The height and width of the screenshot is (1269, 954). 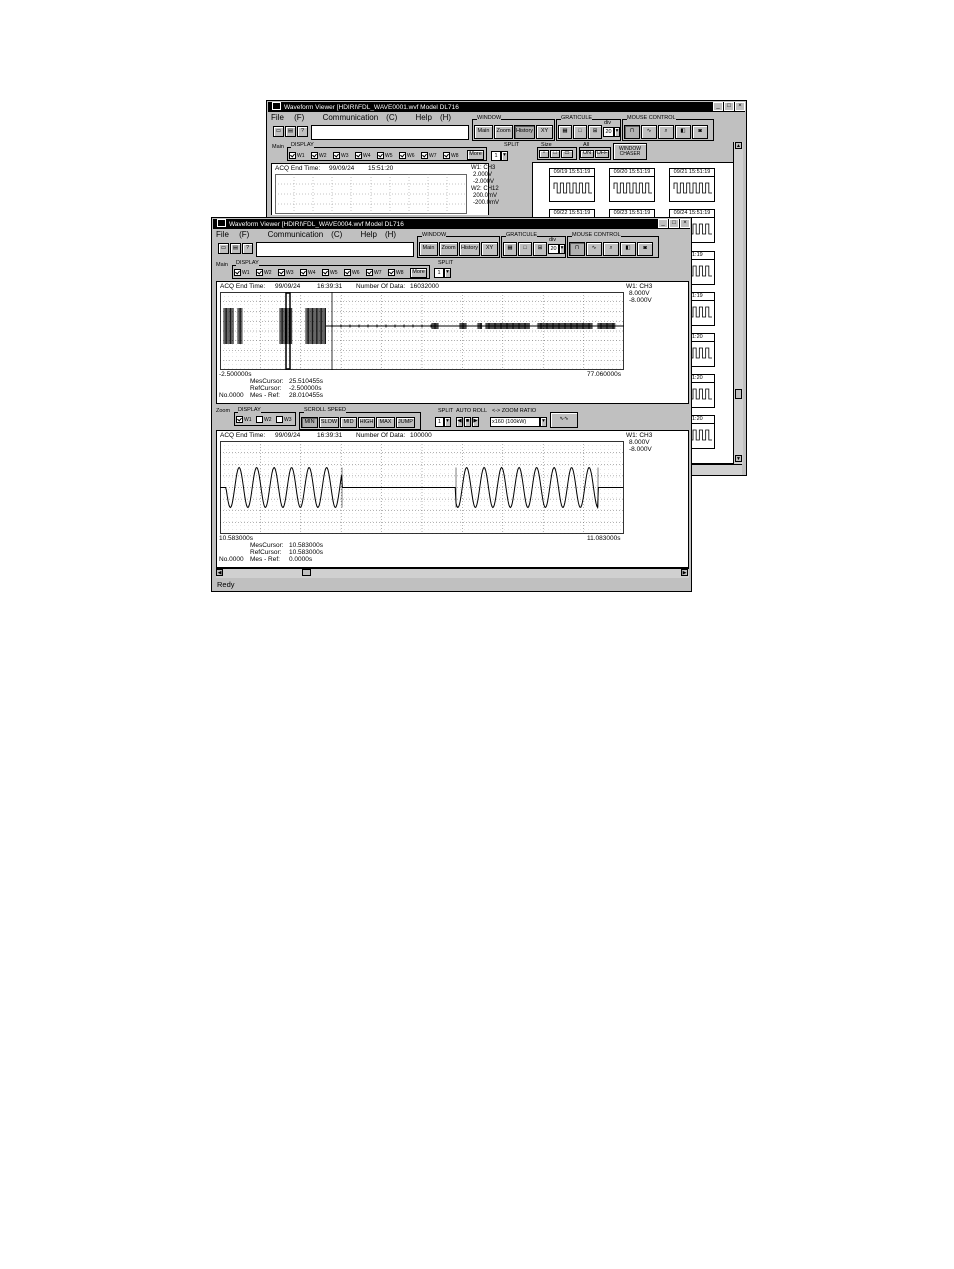 What do you see at coordinates (504, 156) in the screenshot?
I see `back-split-dropdown-icon: ▾` at bounding box center [504, 156].